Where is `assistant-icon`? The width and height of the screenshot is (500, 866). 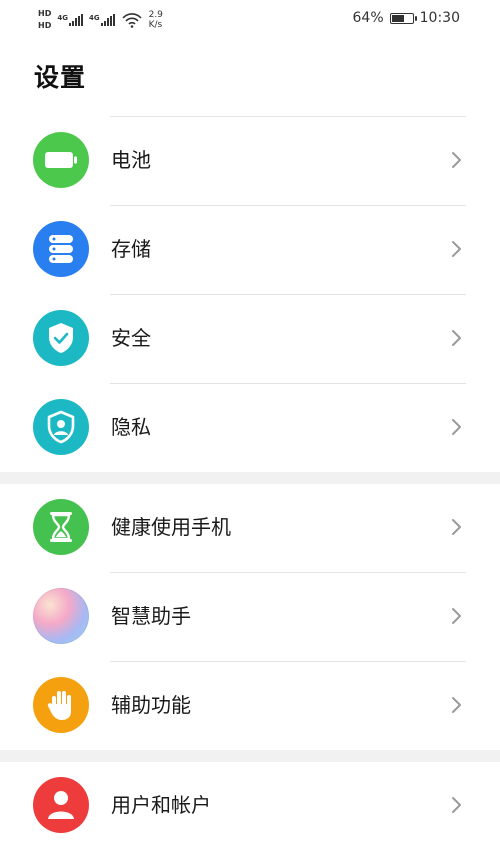 assistant-icon is located at coordinates (61, 616).